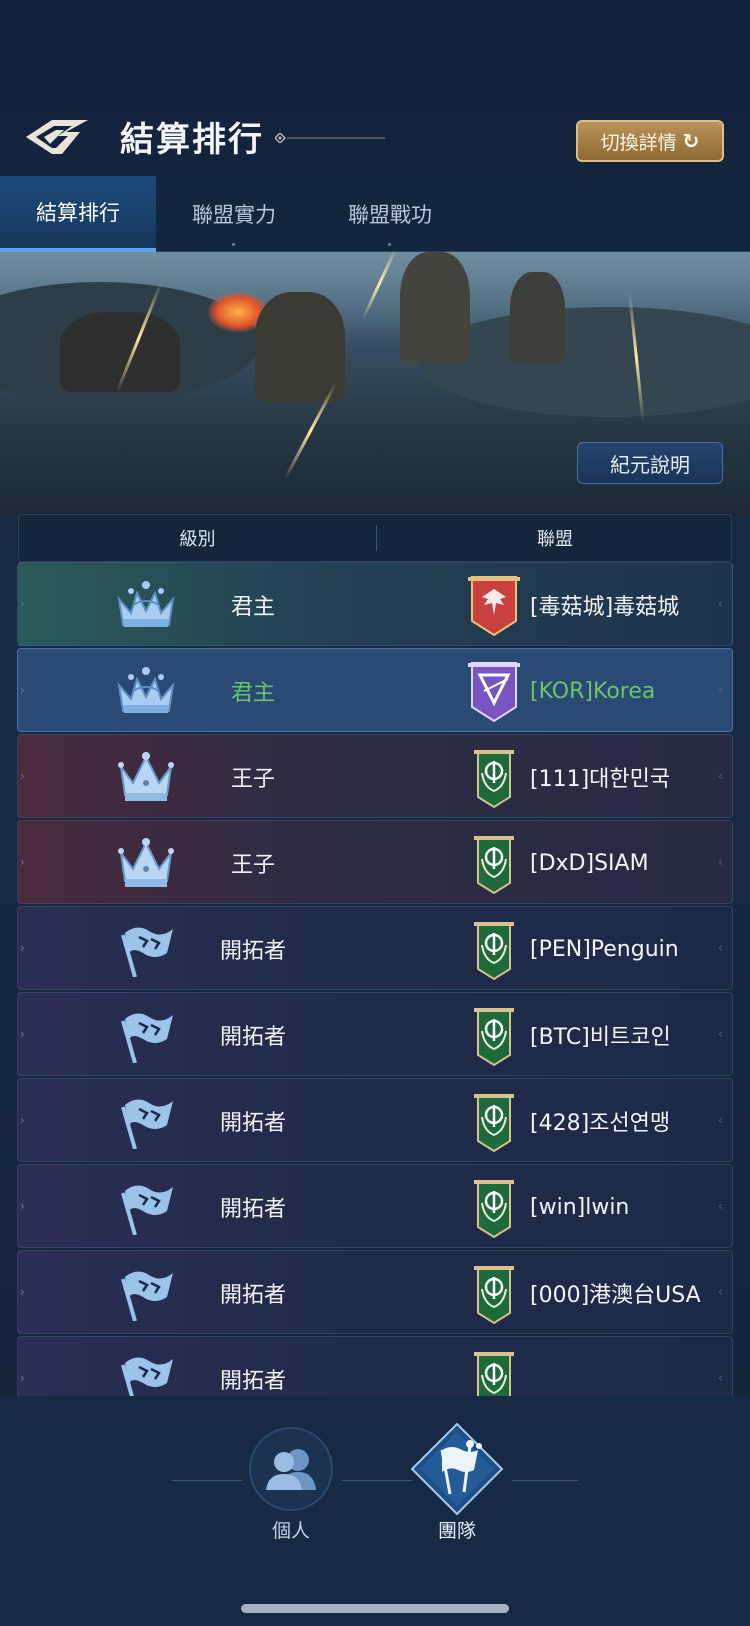 The height and width of the screenshot is (1626, 750). What do you see at coordinates (593, 691) in the screenshot?
I see `alliance-name: [KOR]Korea` at bounding box center [593, 691].